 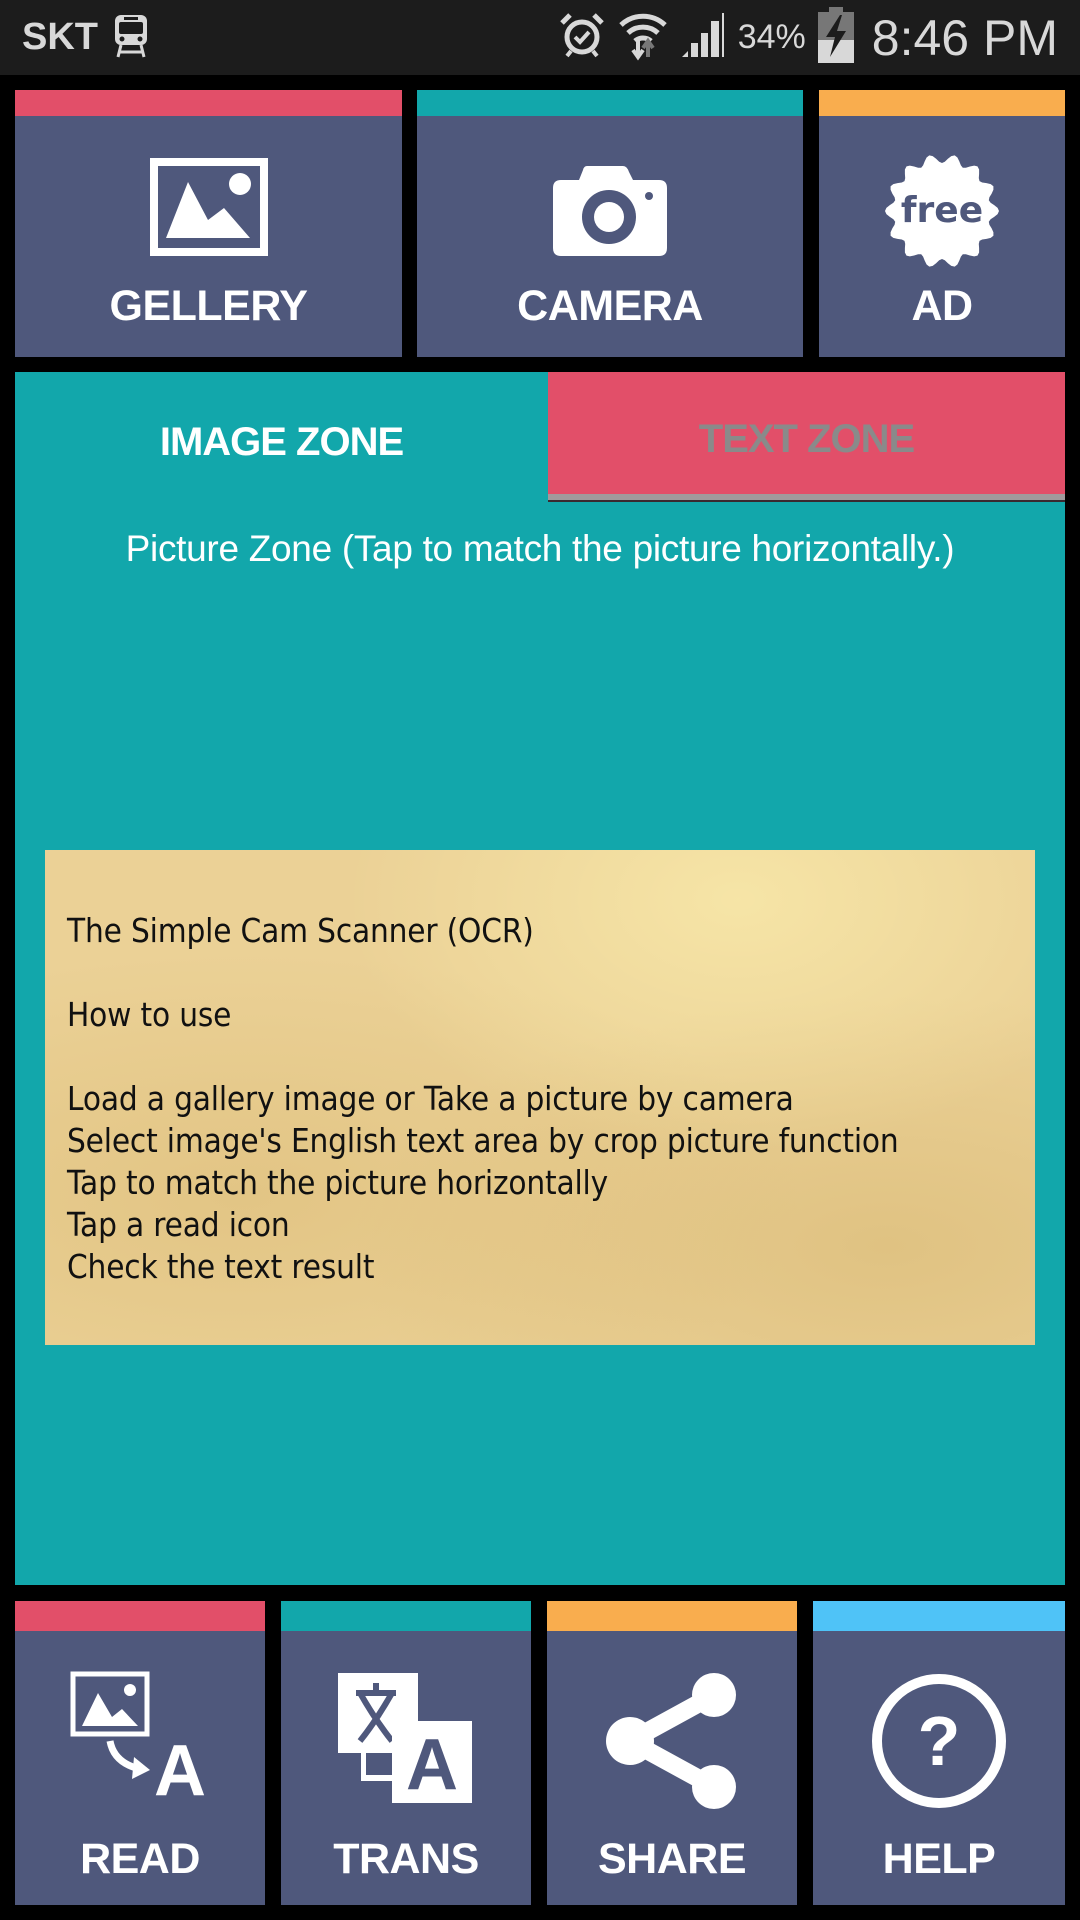 I want to click on read-ocr-icon: A, so click(x=140, y=1741).